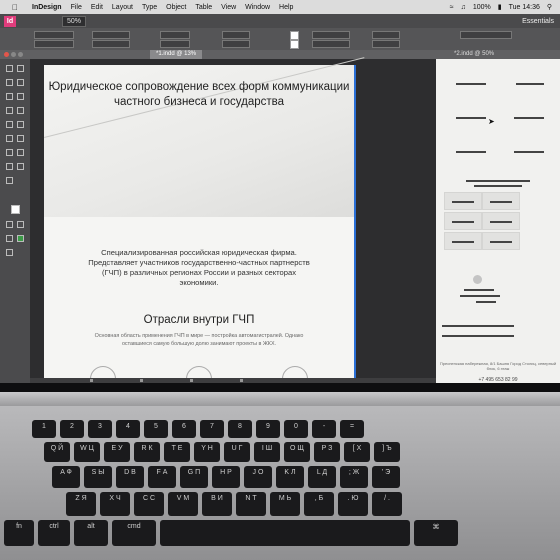 Image resolution: width=560 pixels, height=560 pixels. Describe the element at coordinates (217, 504) in the screenshot. I see `key: B И` at that location.